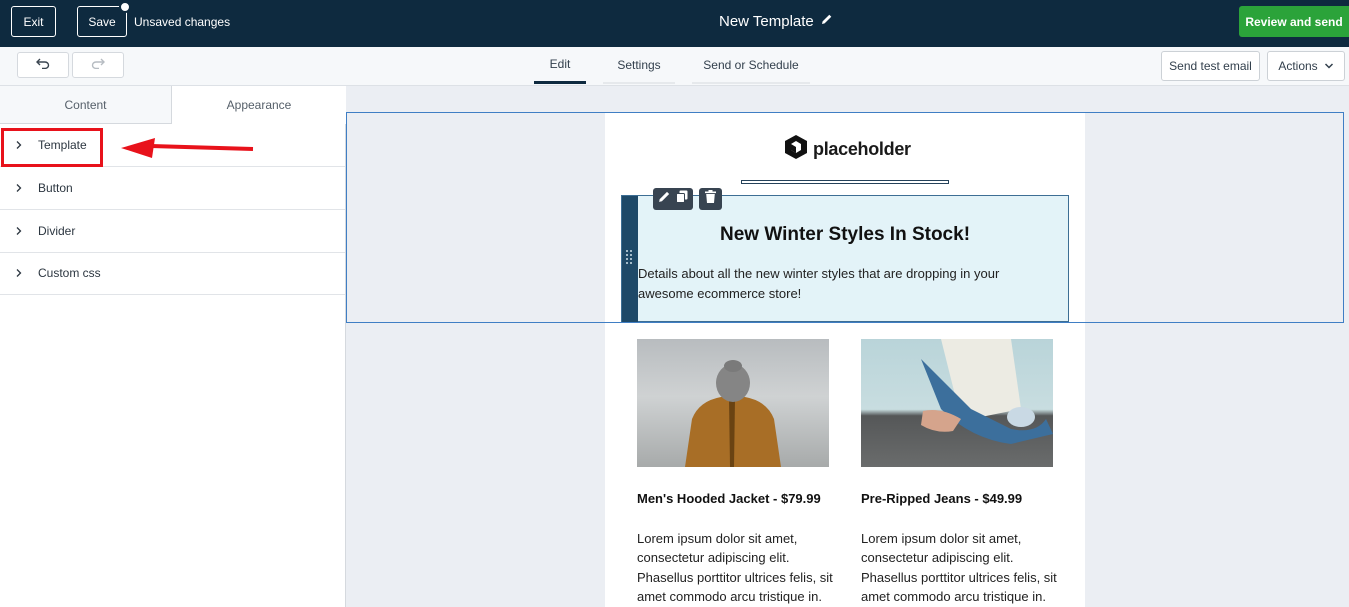 The image size is (1349, 607). I want to click on unsaved-status: Unsaved changes, so click(182, 22).